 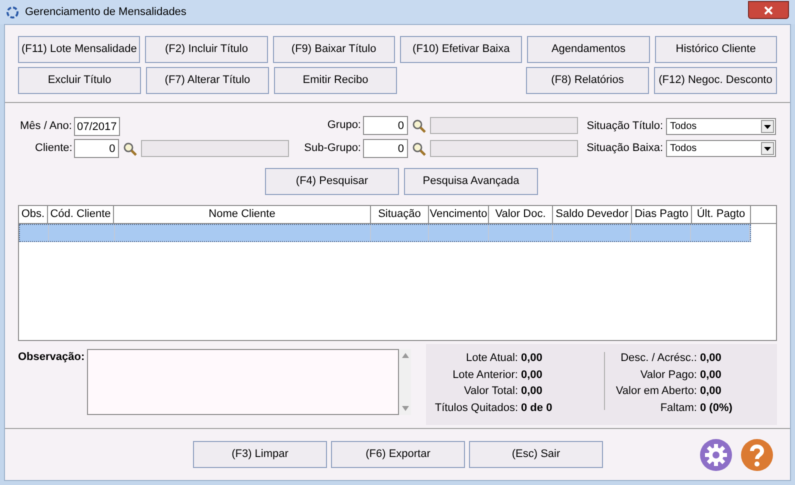 I want to click on summary-label: Valor em Aberto:, so click(x=655, y=391).